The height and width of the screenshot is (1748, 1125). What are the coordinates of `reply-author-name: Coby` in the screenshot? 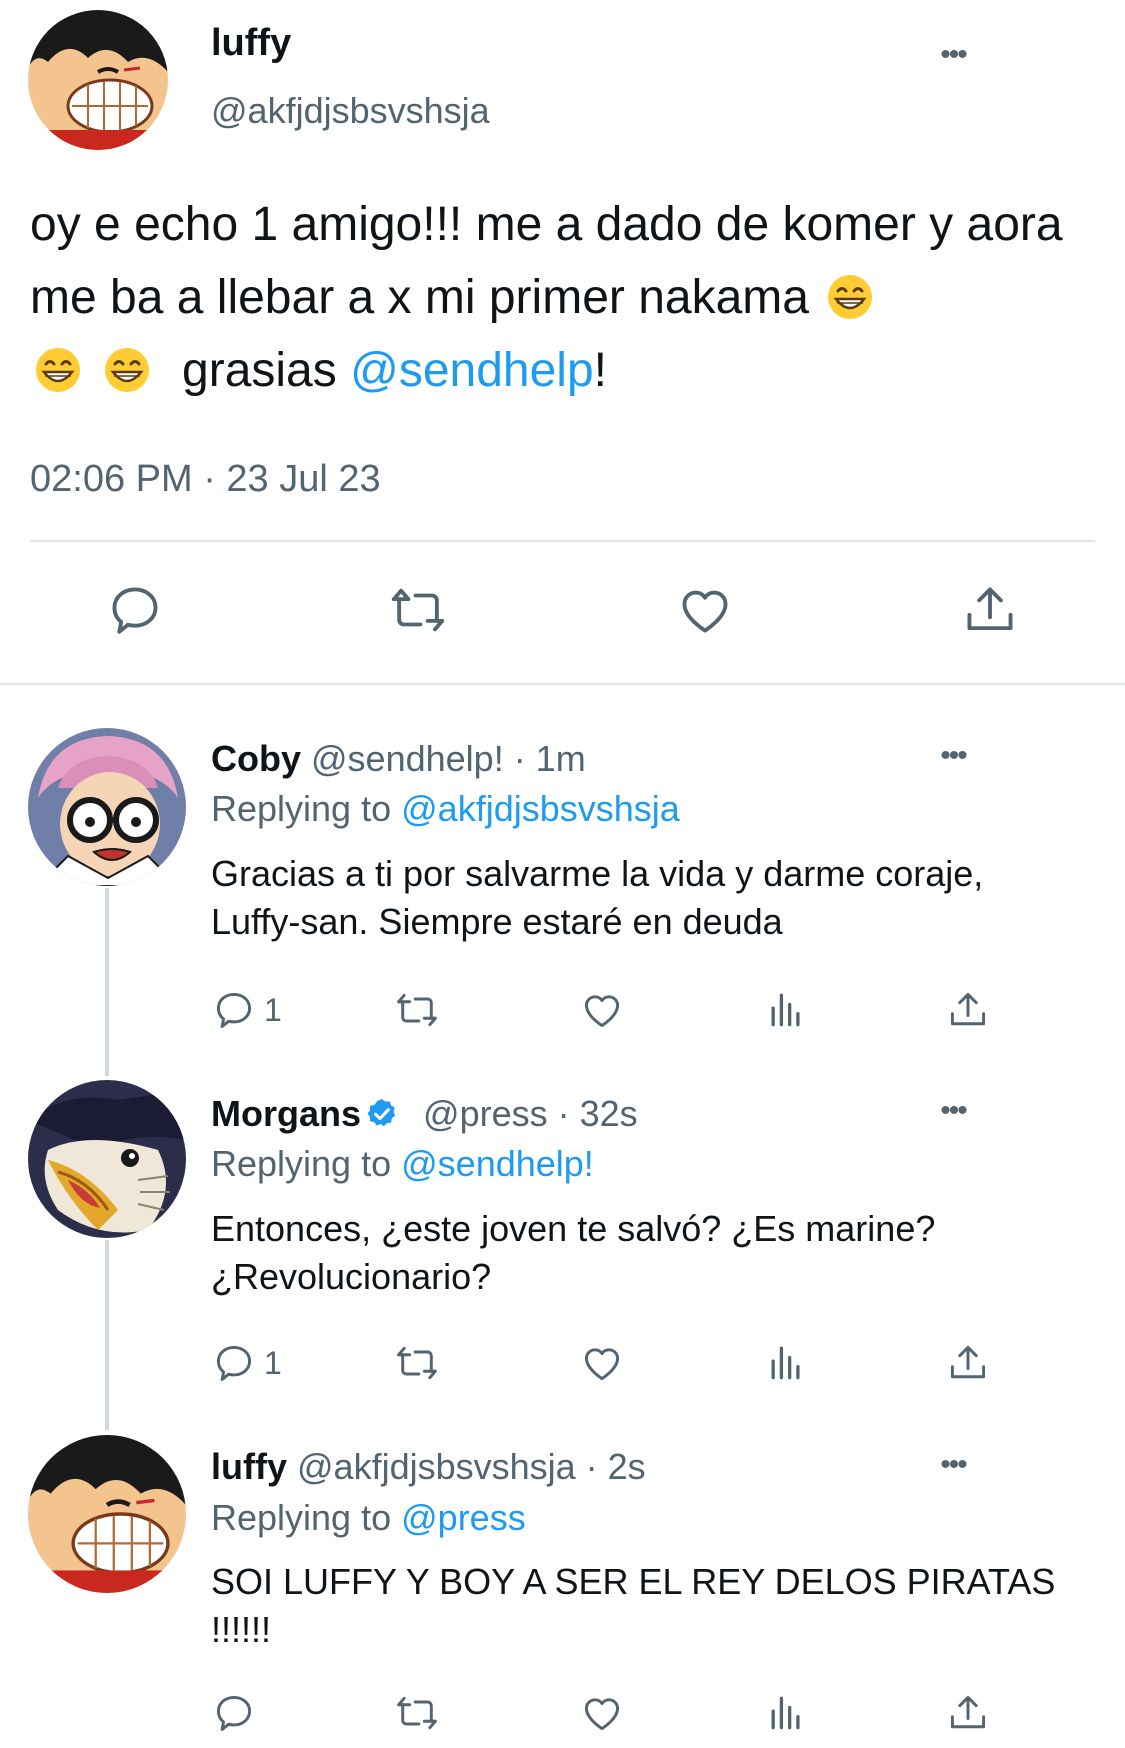 It's located at (256, 758).